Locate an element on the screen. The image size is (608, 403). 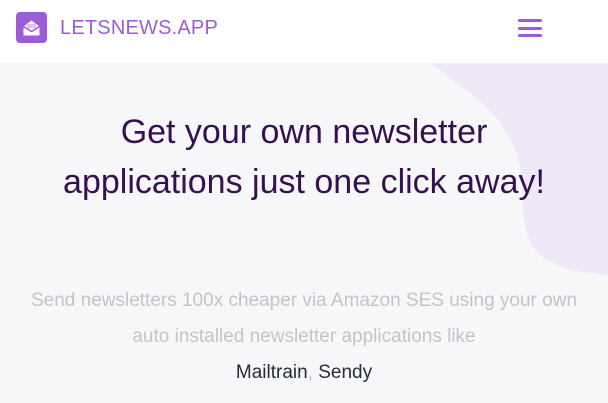
envelope-open-icon is located at coordinates (31, 27).